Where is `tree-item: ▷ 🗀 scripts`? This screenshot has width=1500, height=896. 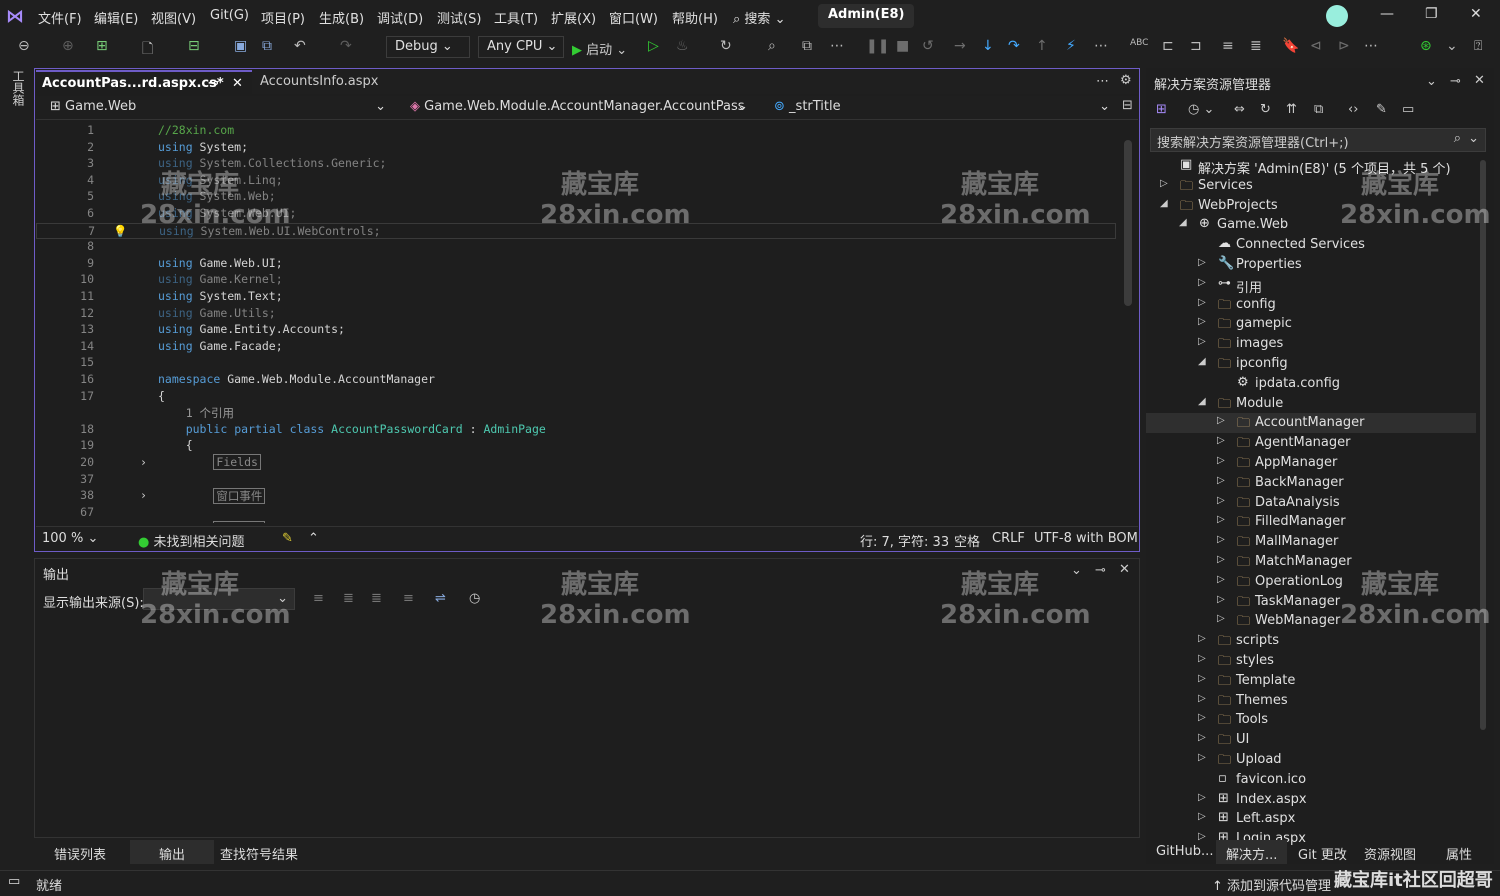 tree-item: ▷ 🗀 scripts is located at coordinates (1311, 641).